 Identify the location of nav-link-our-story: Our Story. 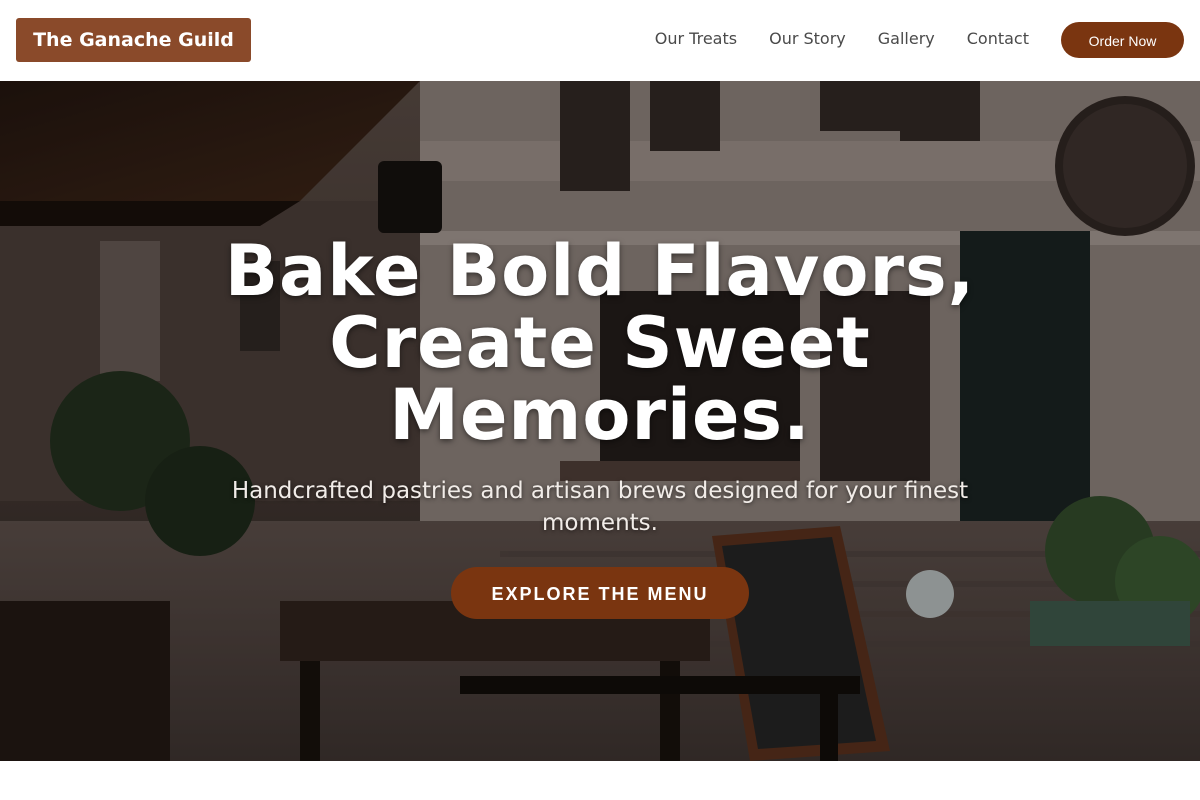
(807, 39).